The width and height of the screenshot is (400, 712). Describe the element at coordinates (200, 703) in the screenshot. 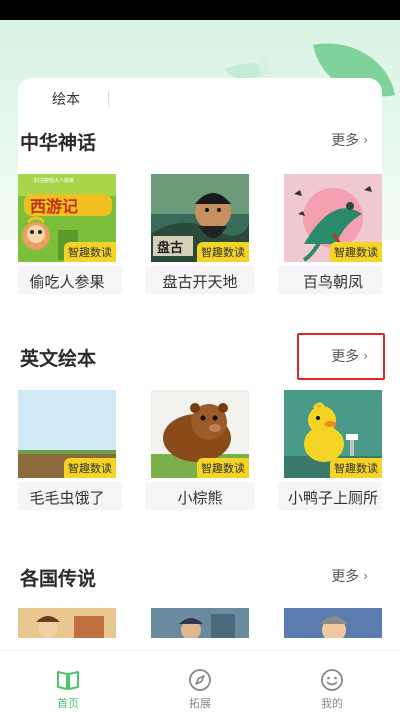

I see `nav-label: 拓展` at that location.